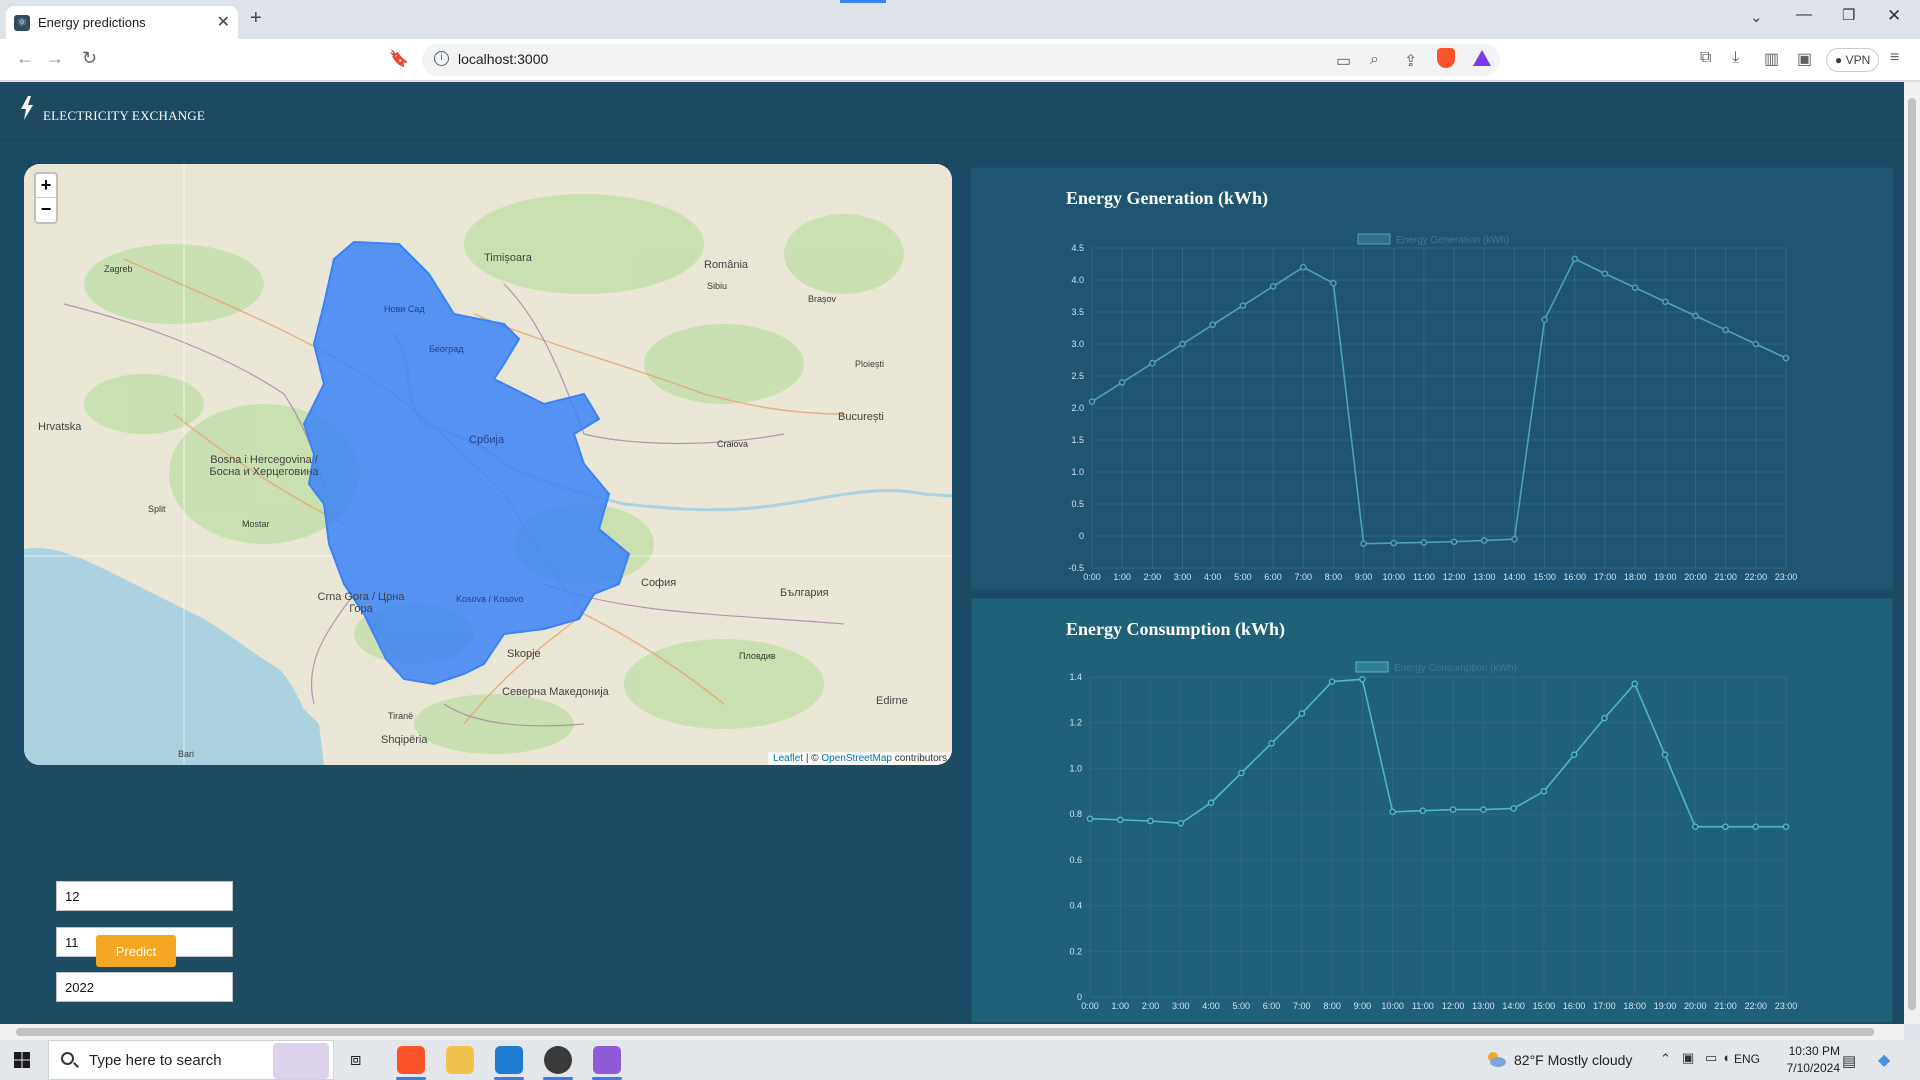 The width and height of the screenshot is (1920, 1080). I want to click on horizontal-scrollbar, so click(952, 1032).